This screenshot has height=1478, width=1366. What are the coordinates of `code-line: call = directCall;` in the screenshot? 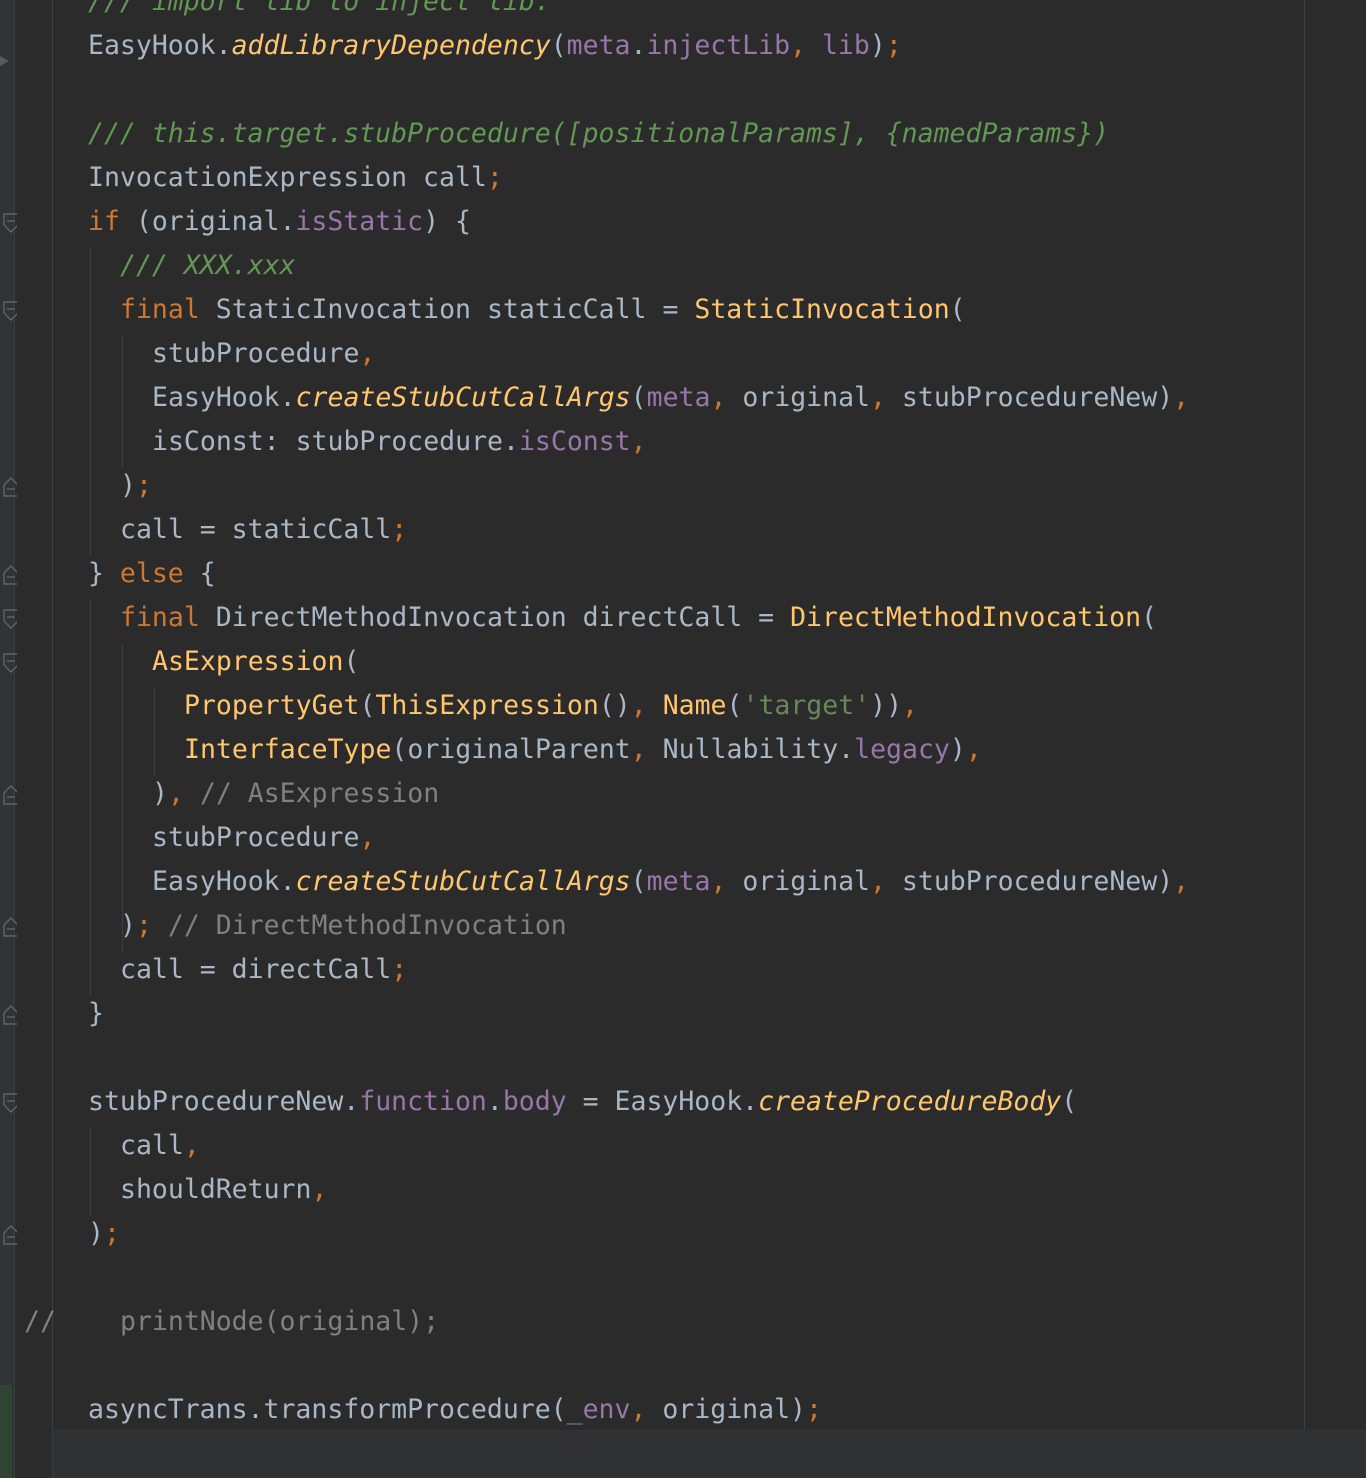 It's located at (263, 970).